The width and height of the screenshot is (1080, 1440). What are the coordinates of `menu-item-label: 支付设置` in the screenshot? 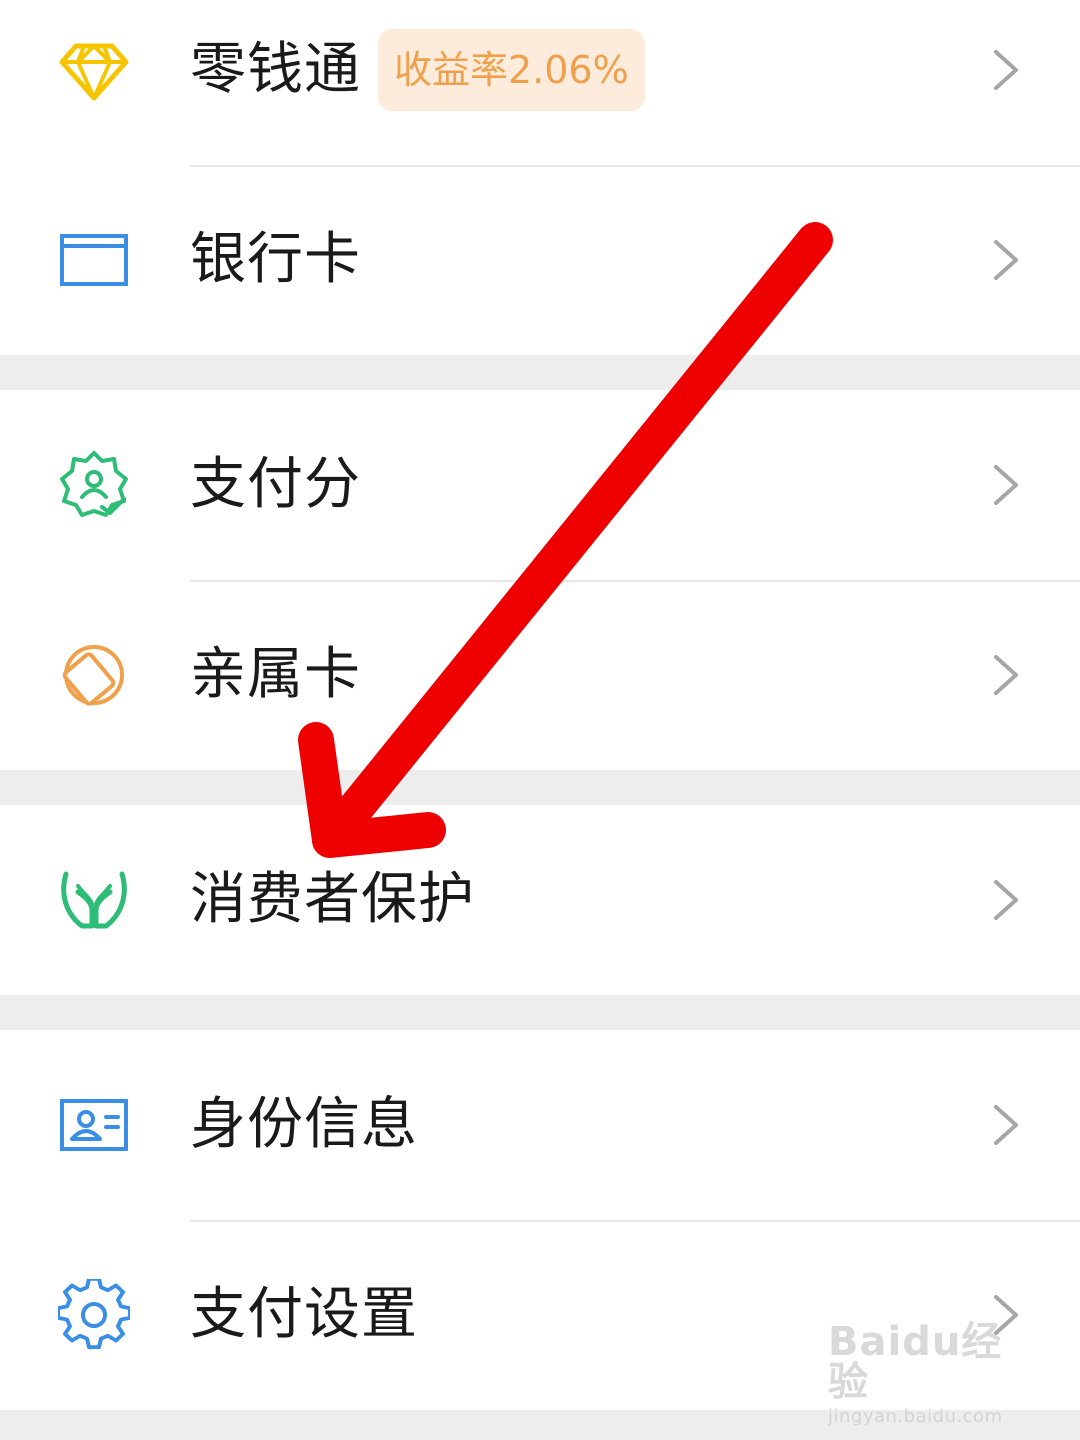 It's located at (304, 1314).